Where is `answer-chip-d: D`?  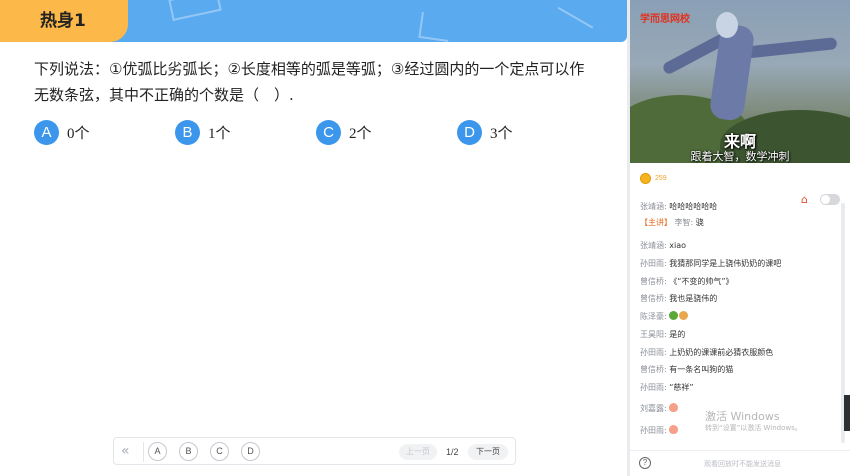 answer-chip-d: D is located at coordinates (250, 451).